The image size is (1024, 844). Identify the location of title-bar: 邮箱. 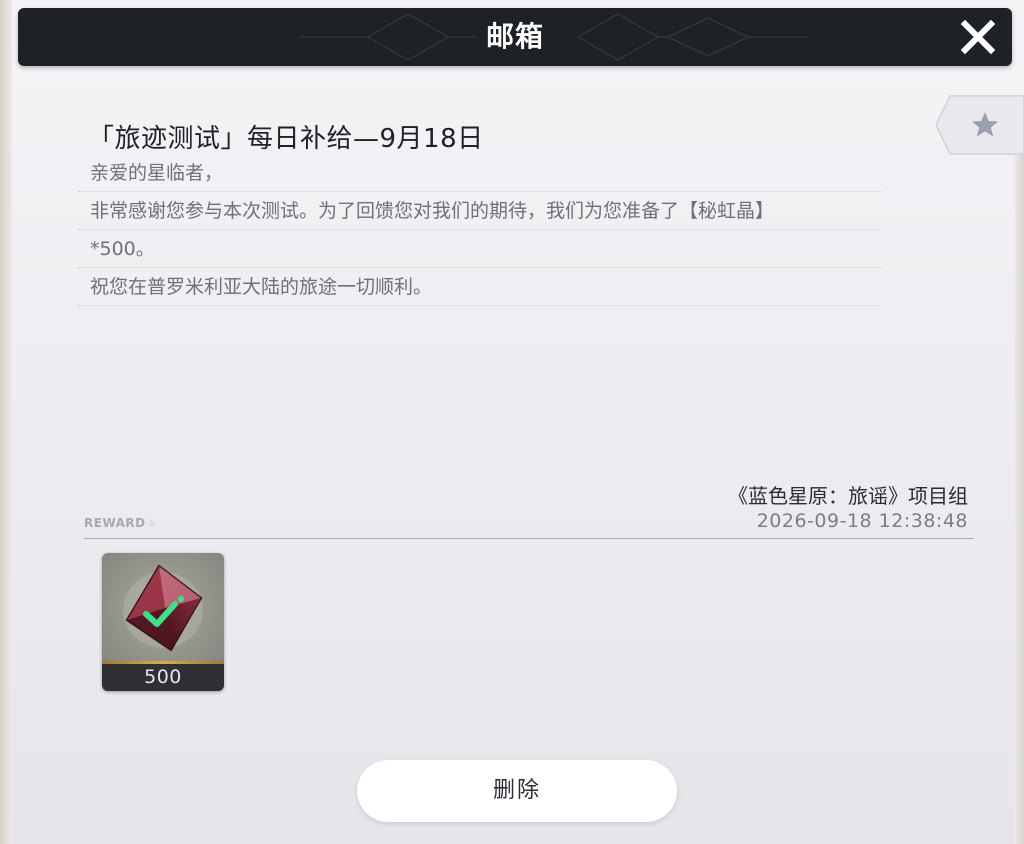
(515, 37).